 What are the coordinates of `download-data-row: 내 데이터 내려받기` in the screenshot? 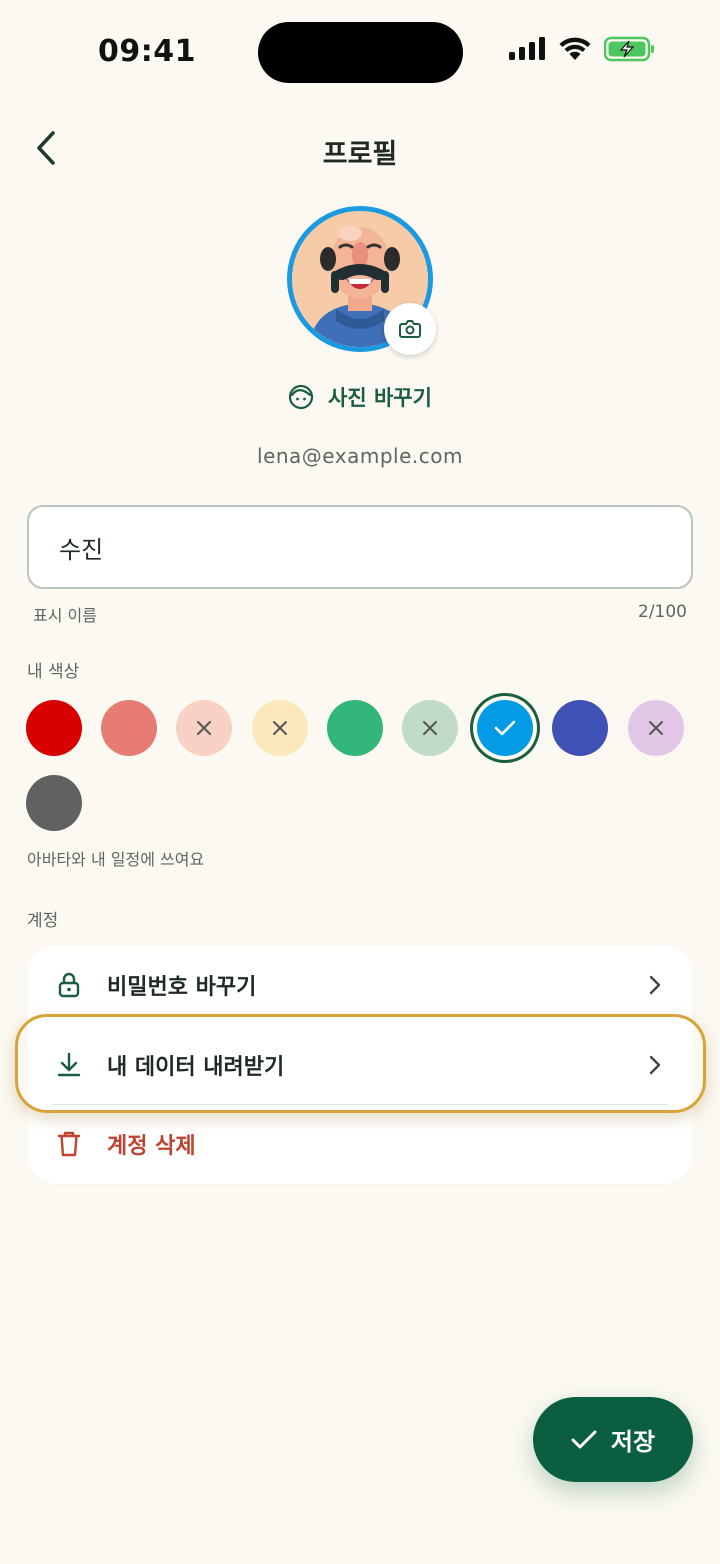 It's located at (360, 1065).